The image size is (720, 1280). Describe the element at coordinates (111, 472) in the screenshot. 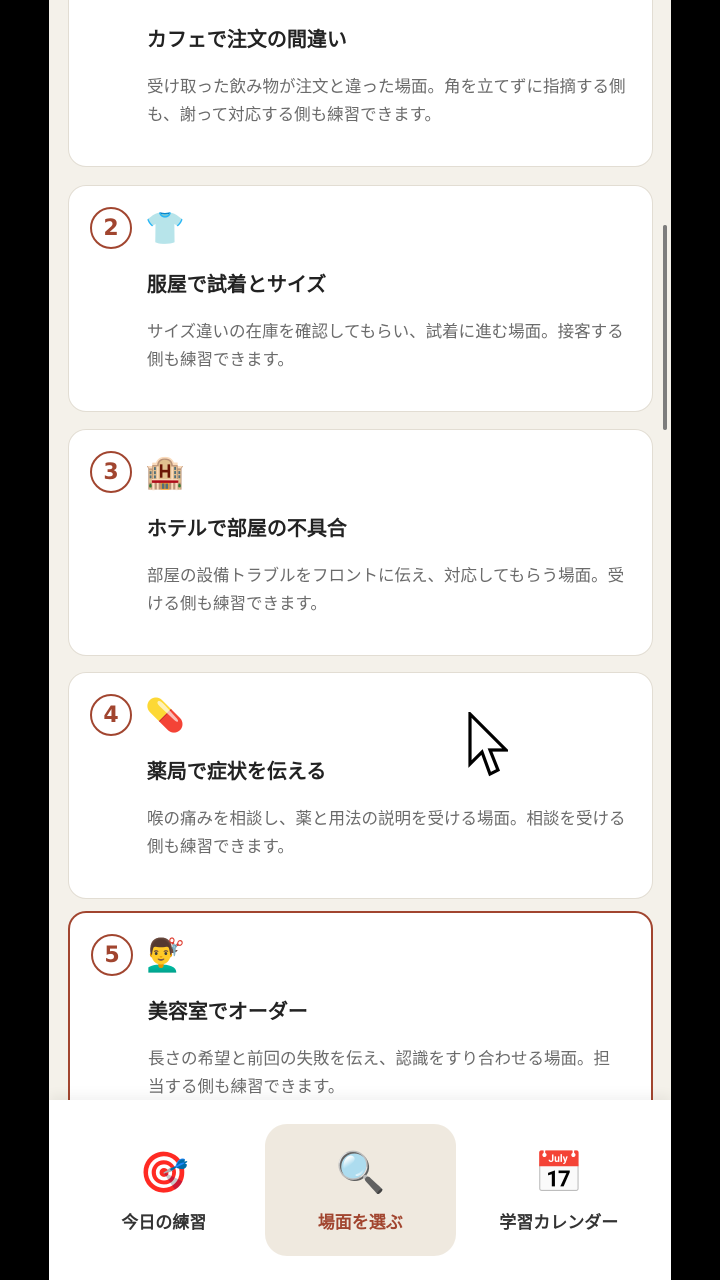

I see `scene-number-badge: 3` at that location.